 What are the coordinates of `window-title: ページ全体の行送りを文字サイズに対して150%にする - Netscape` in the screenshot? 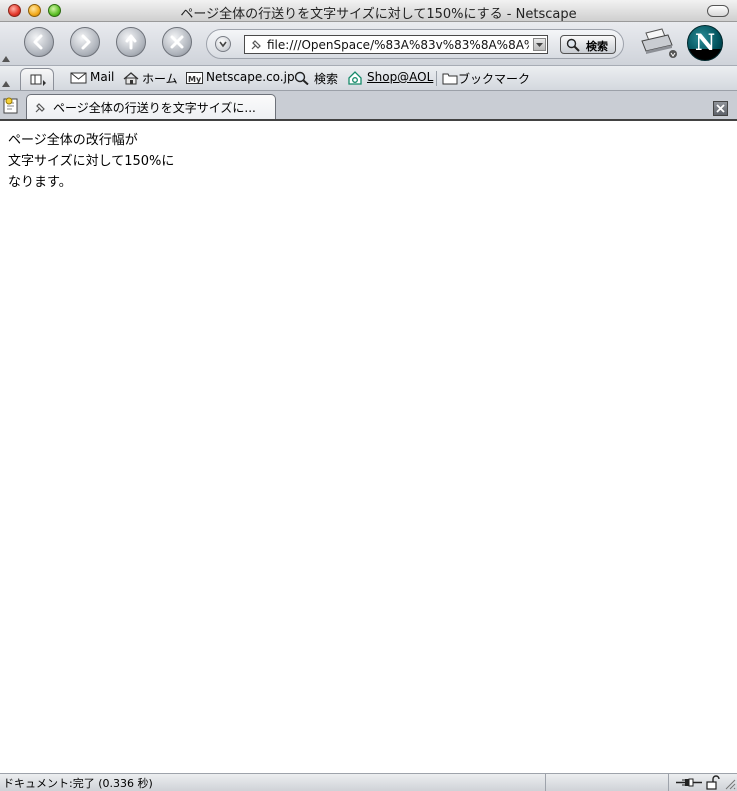 It's located at (378, 14).